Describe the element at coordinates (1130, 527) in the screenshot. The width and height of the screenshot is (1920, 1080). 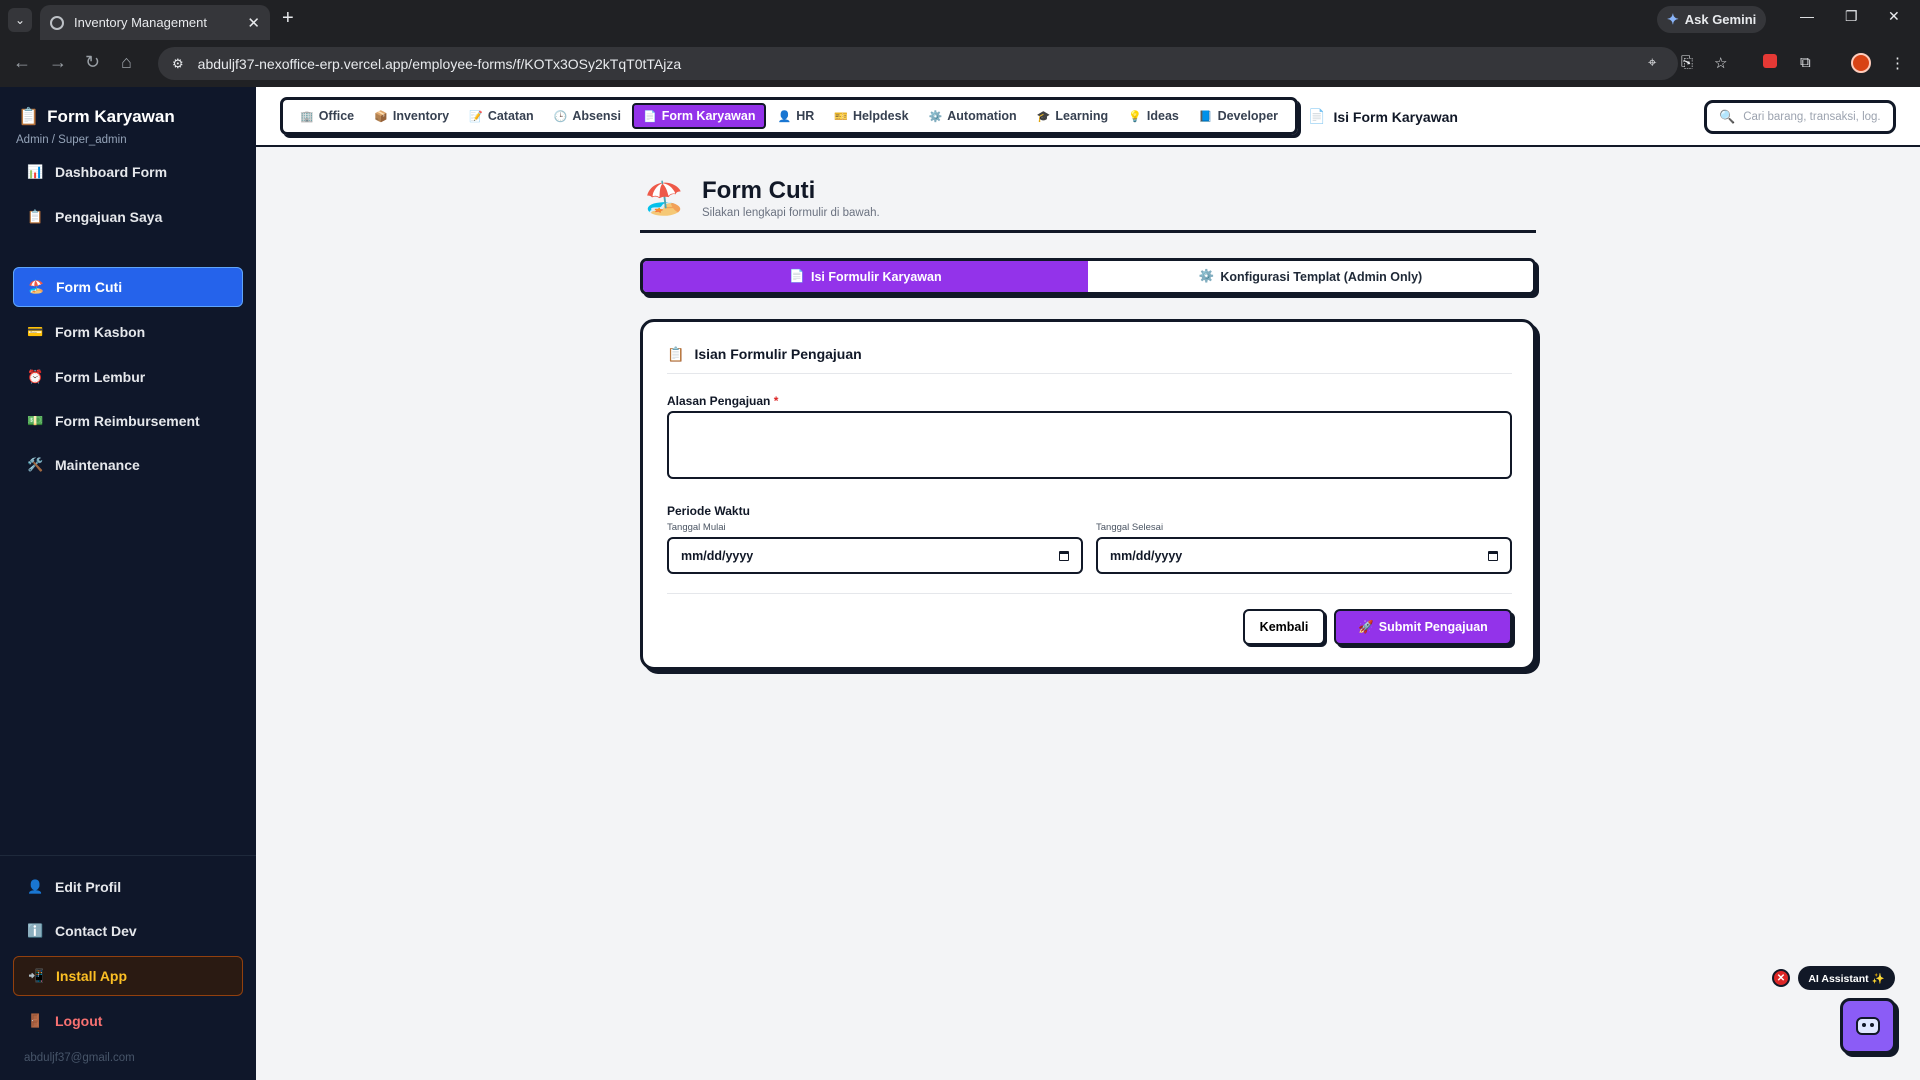
I see `end-date-label: Tanggal Selesai` at that location.